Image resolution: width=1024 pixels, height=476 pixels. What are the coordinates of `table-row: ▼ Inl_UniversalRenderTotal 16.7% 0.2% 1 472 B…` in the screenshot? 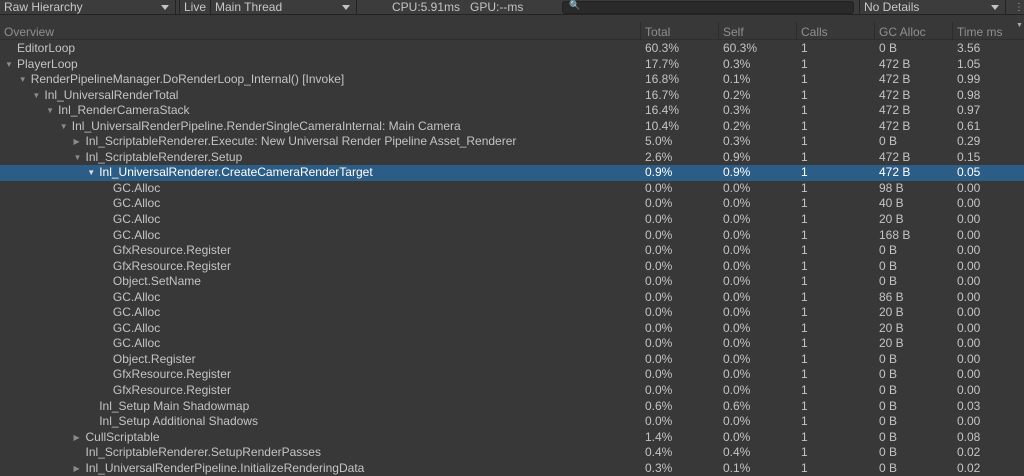 It's located at (512, 96).